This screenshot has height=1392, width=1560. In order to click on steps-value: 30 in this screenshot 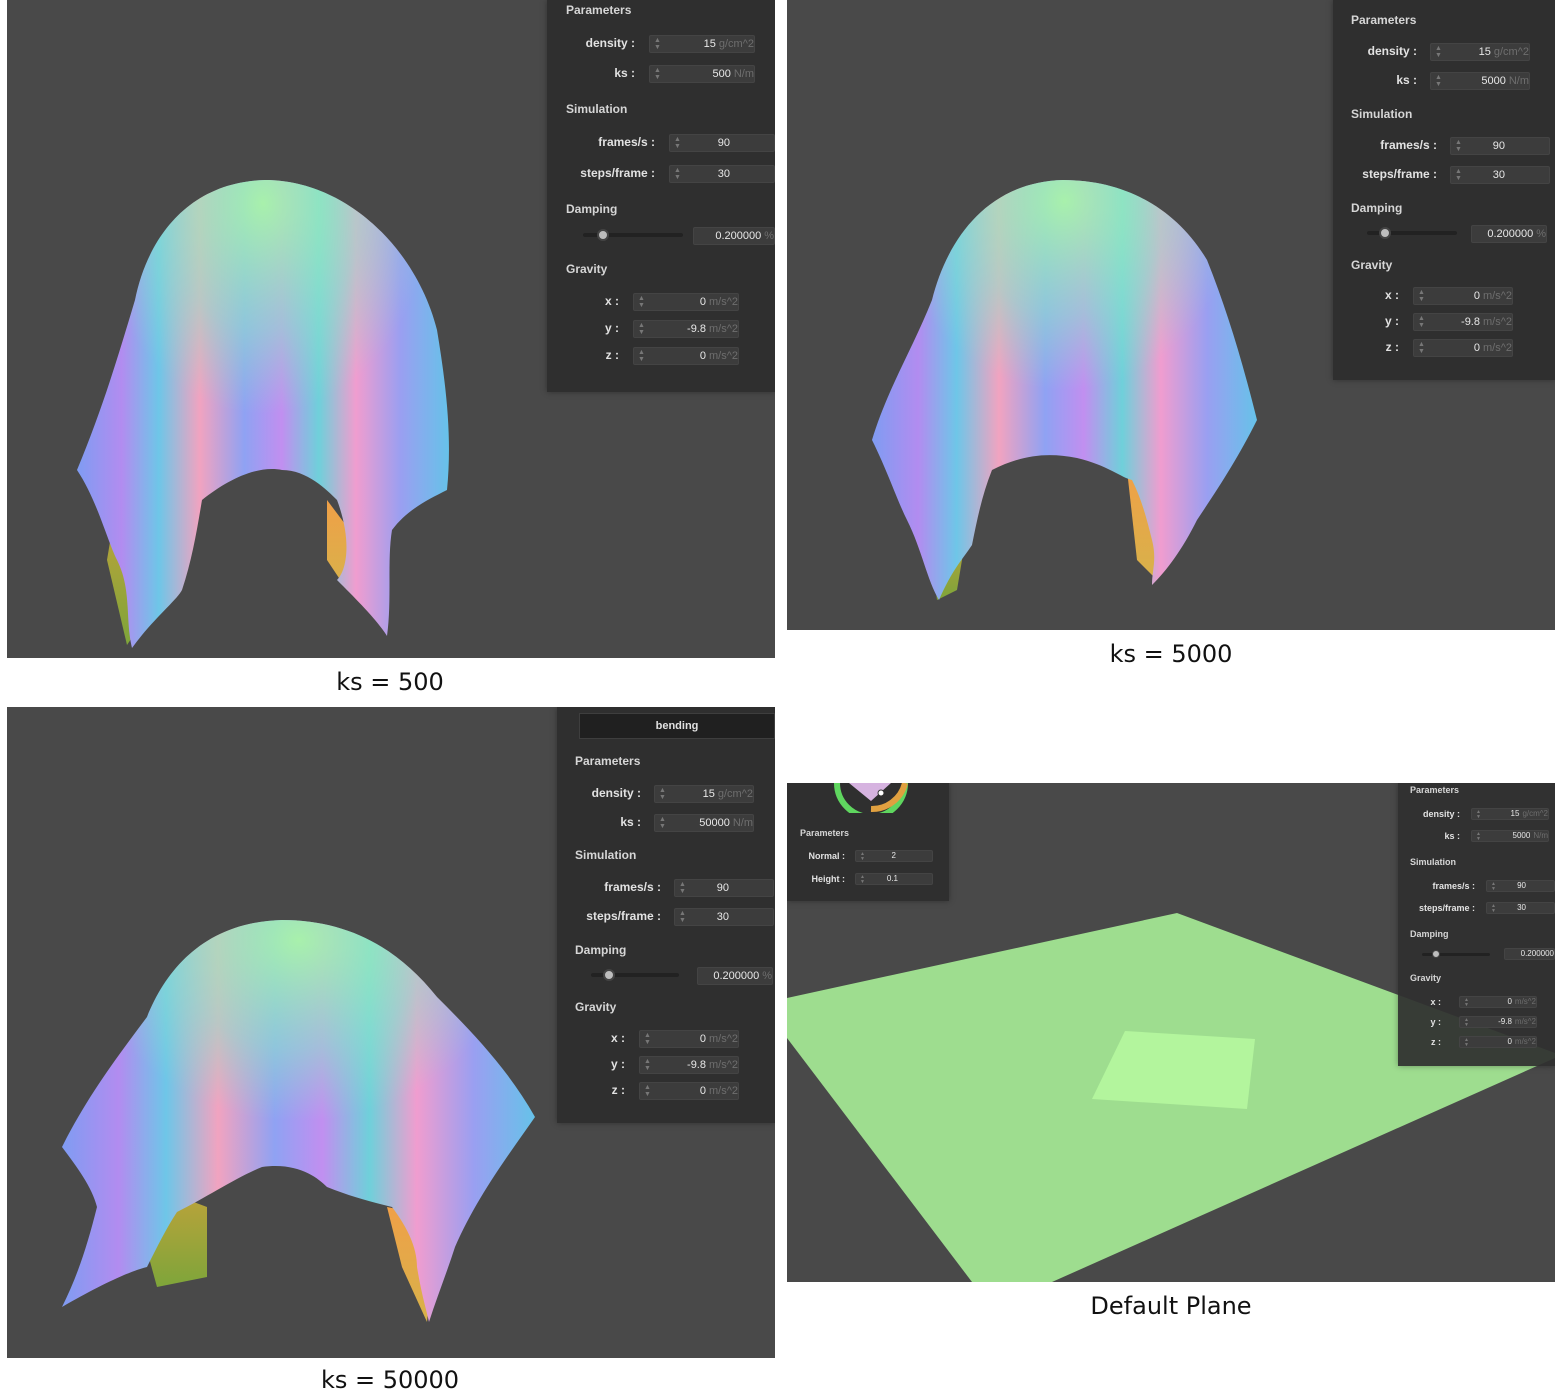, I will do `click(1521, 907)`.